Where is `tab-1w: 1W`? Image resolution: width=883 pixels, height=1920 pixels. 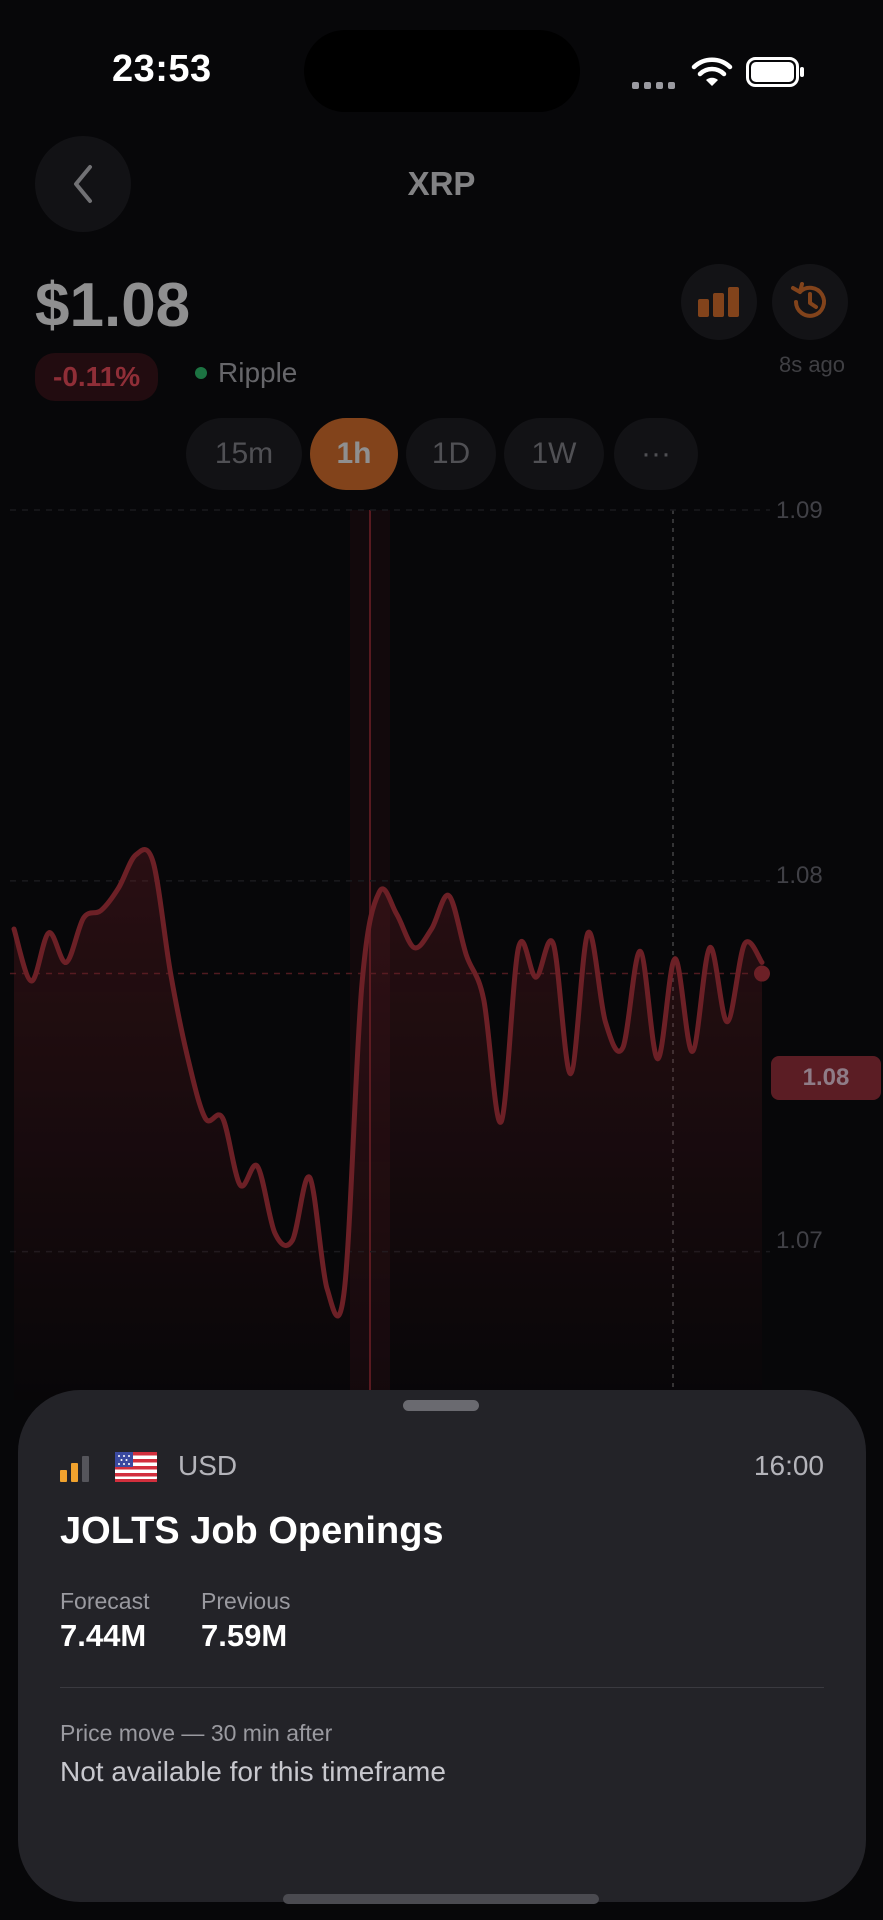
tab-1w: 1W is located at coordinates (554, 454).